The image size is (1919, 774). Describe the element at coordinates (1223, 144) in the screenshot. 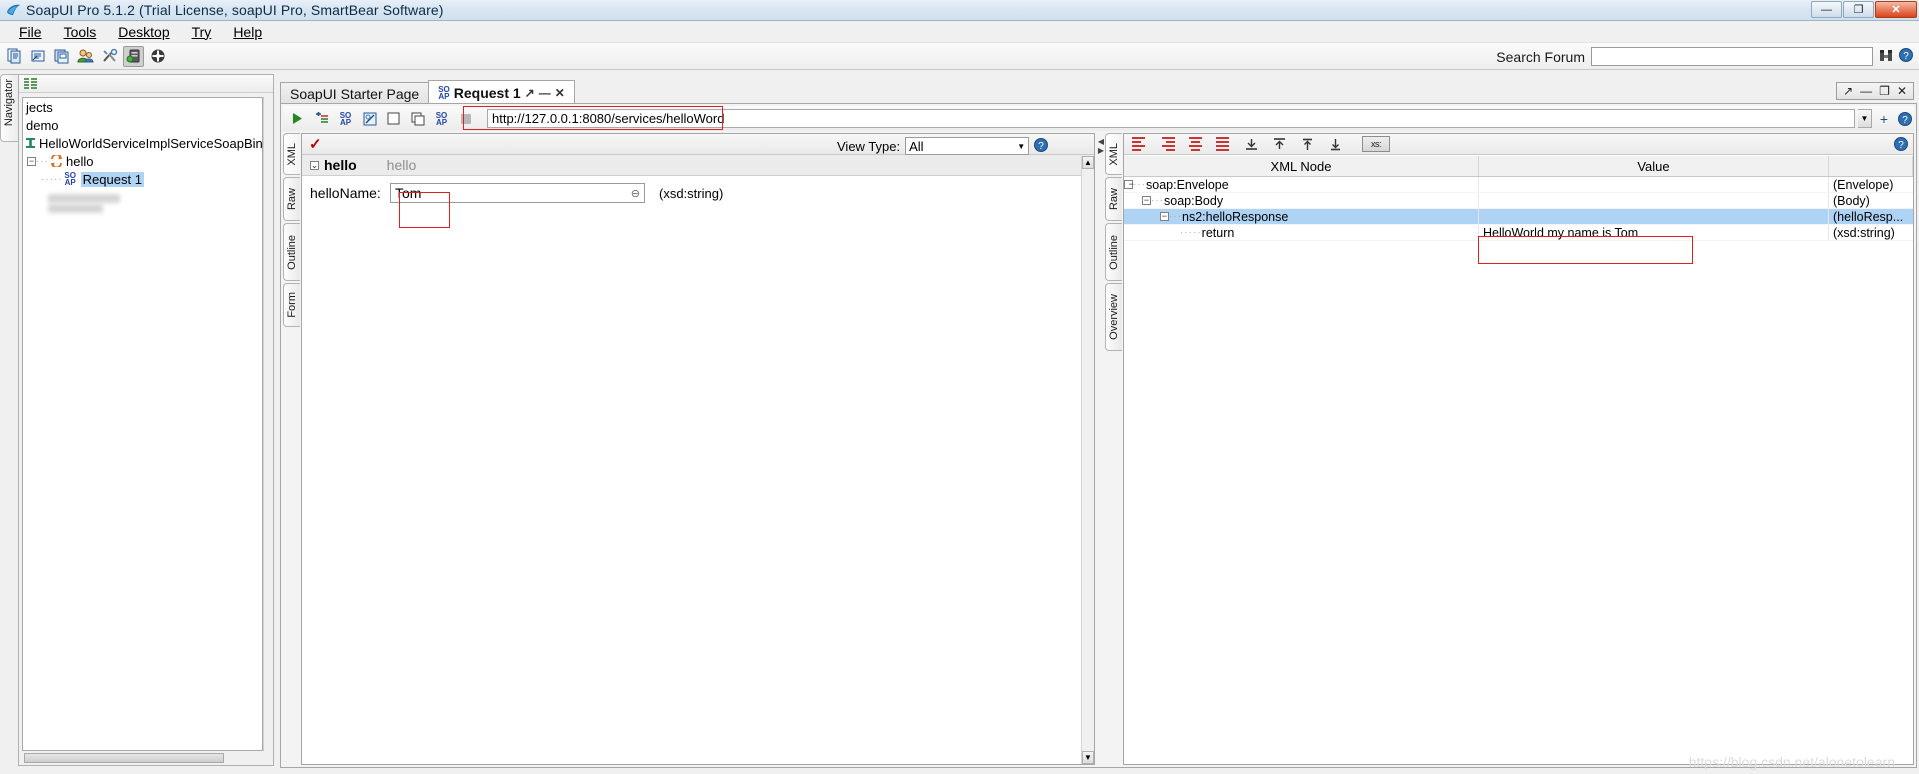

I see `align-justify-icon` at that location.